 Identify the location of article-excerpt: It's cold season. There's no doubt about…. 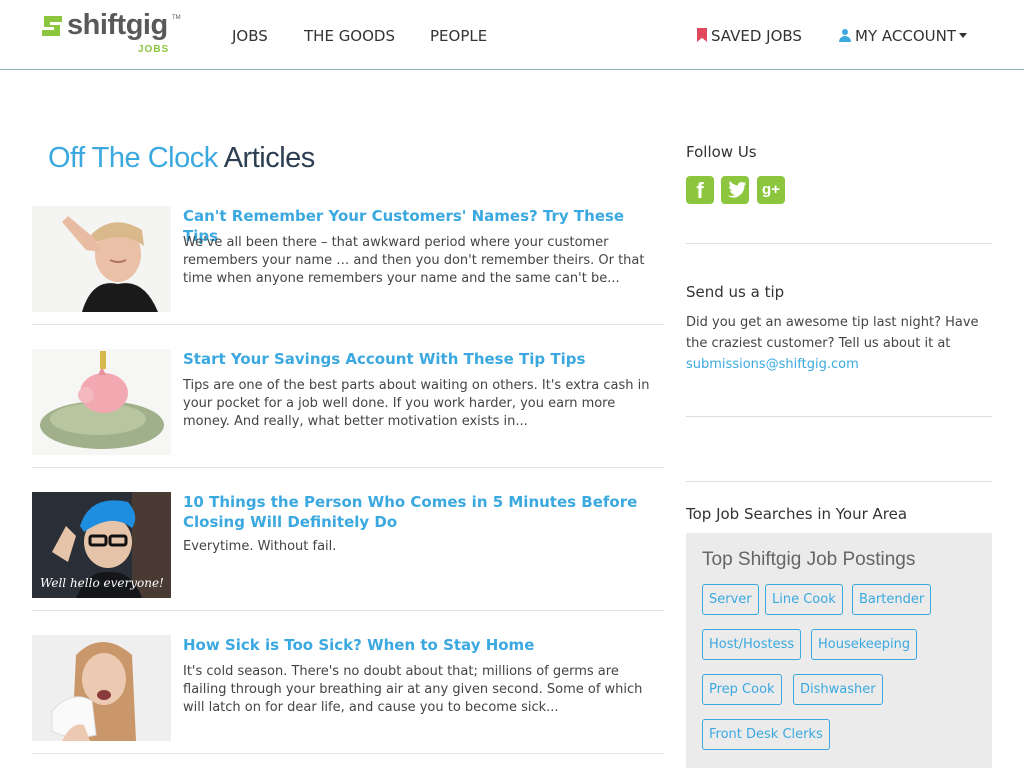
(413, 689).